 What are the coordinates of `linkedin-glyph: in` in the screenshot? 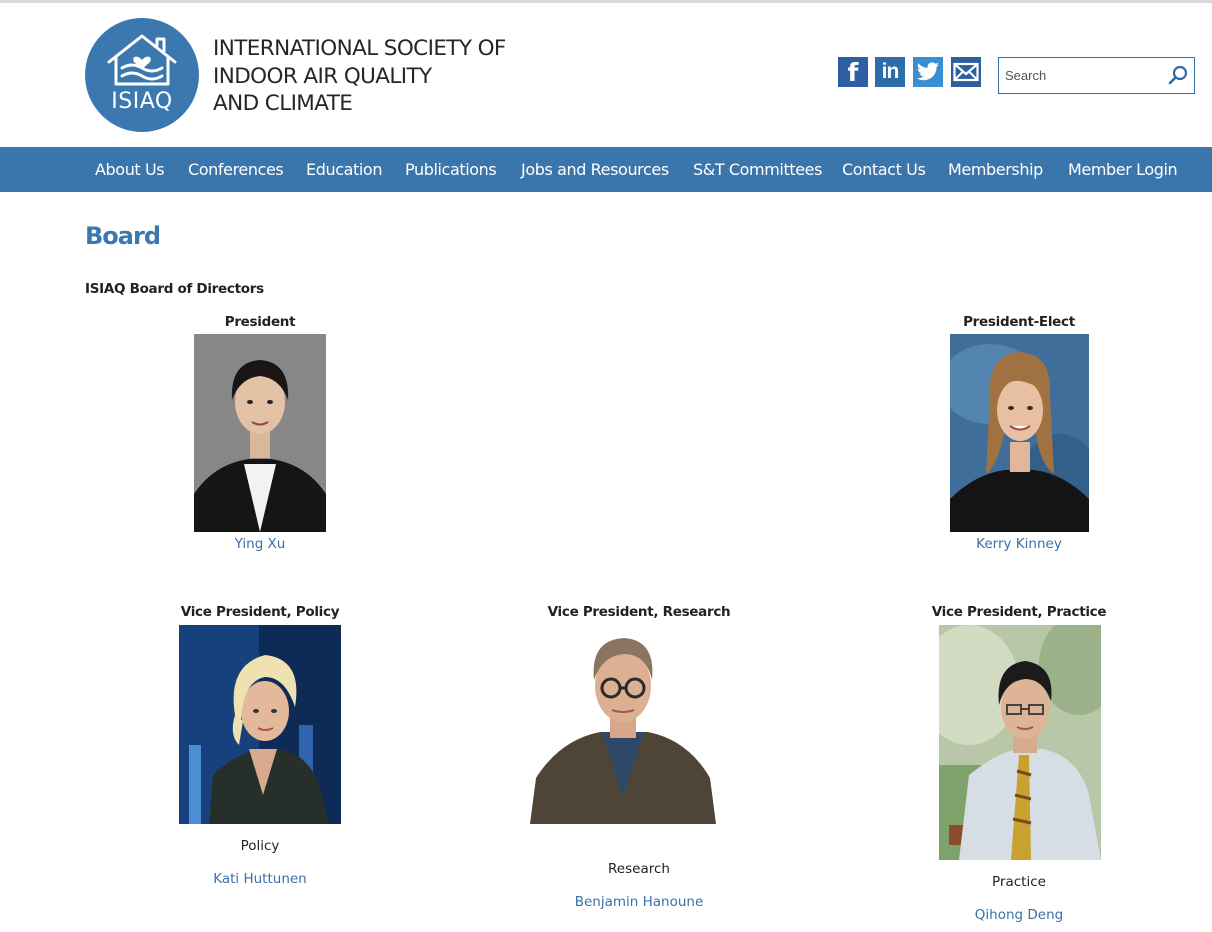 It's located at (890, 71).